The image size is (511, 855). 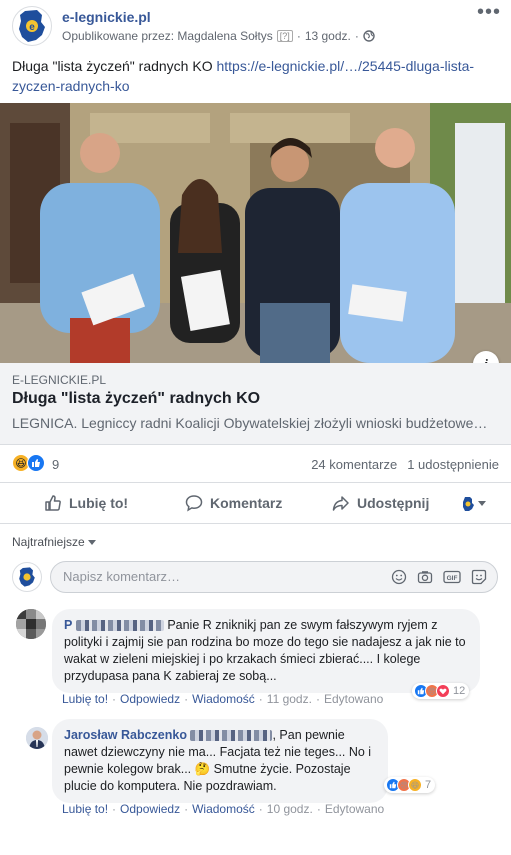 I want to click on share-button: Udostępnij, so click(x=380, y=503).